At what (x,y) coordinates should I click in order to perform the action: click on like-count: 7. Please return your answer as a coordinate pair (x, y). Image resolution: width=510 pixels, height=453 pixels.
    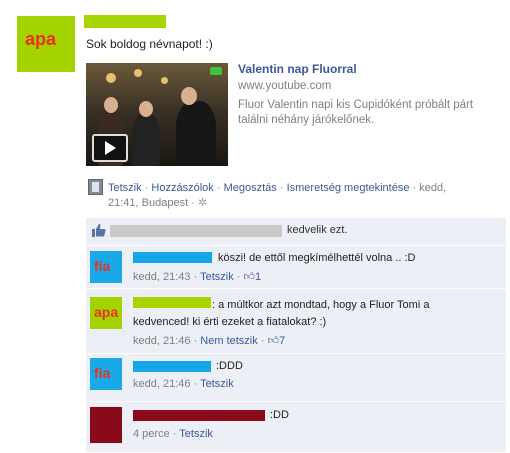
    Looking at the image, I should click on (282, 341).